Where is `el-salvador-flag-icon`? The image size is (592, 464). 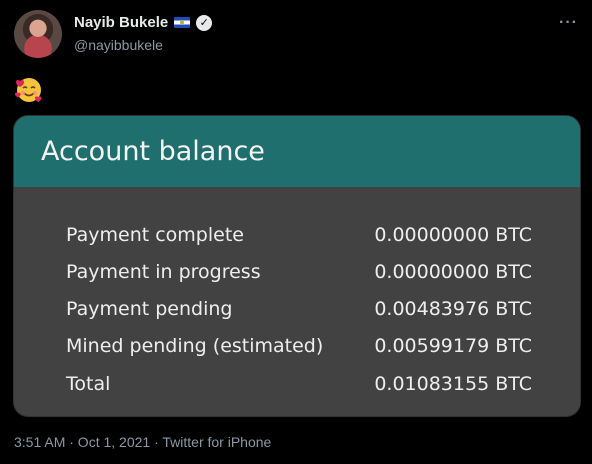 el-salvador-flag-icon is located at coordinates (182, 22).